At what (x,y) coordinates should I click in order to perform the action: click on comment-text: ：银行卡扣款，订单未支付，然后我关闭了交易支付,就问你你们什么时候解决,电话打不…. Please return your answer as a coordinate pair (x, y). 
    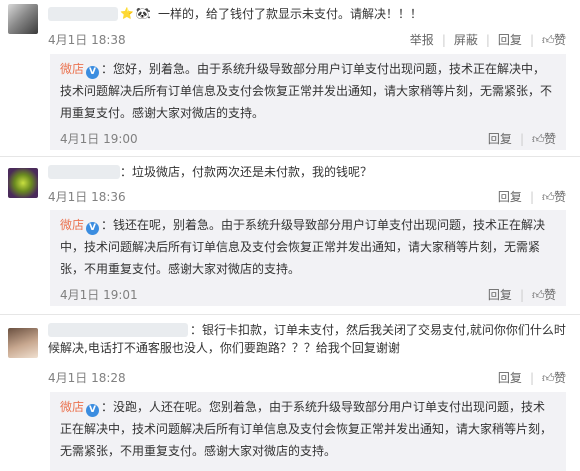
    Looking at the image, I should click on (307, 339).